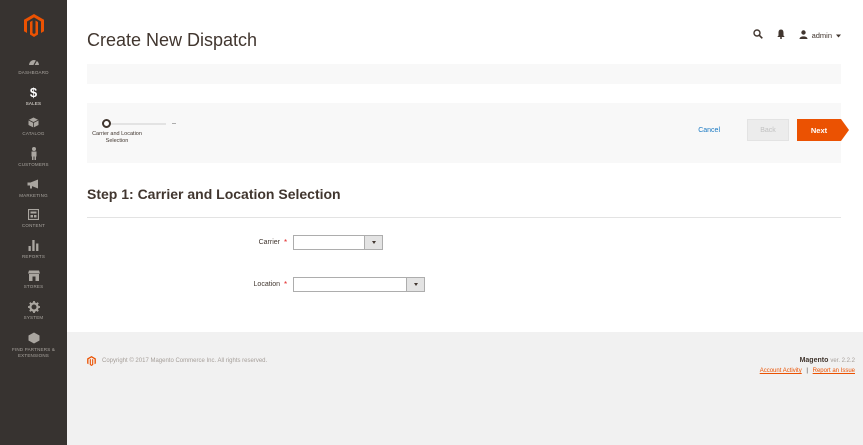 The height and width of the screenshot is (445, 863). I want to click on sidebar-item-label: Customers, so click(33, 165).